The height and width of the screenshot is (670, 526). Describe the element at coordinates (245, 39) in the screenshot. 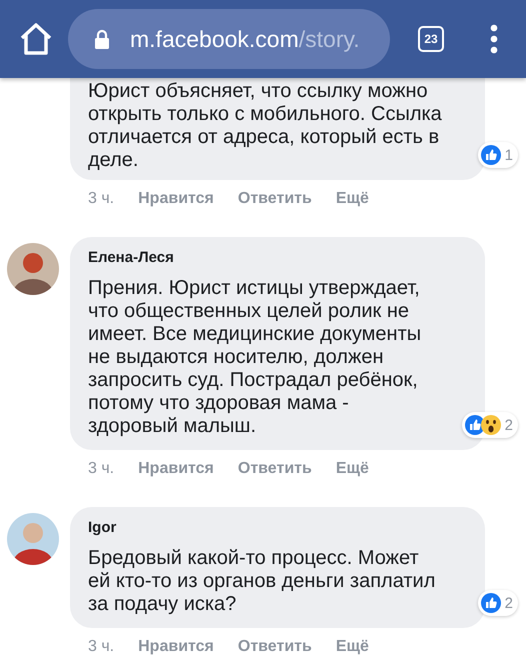

I see `url-text: m.facebook.com/story.` at that location.